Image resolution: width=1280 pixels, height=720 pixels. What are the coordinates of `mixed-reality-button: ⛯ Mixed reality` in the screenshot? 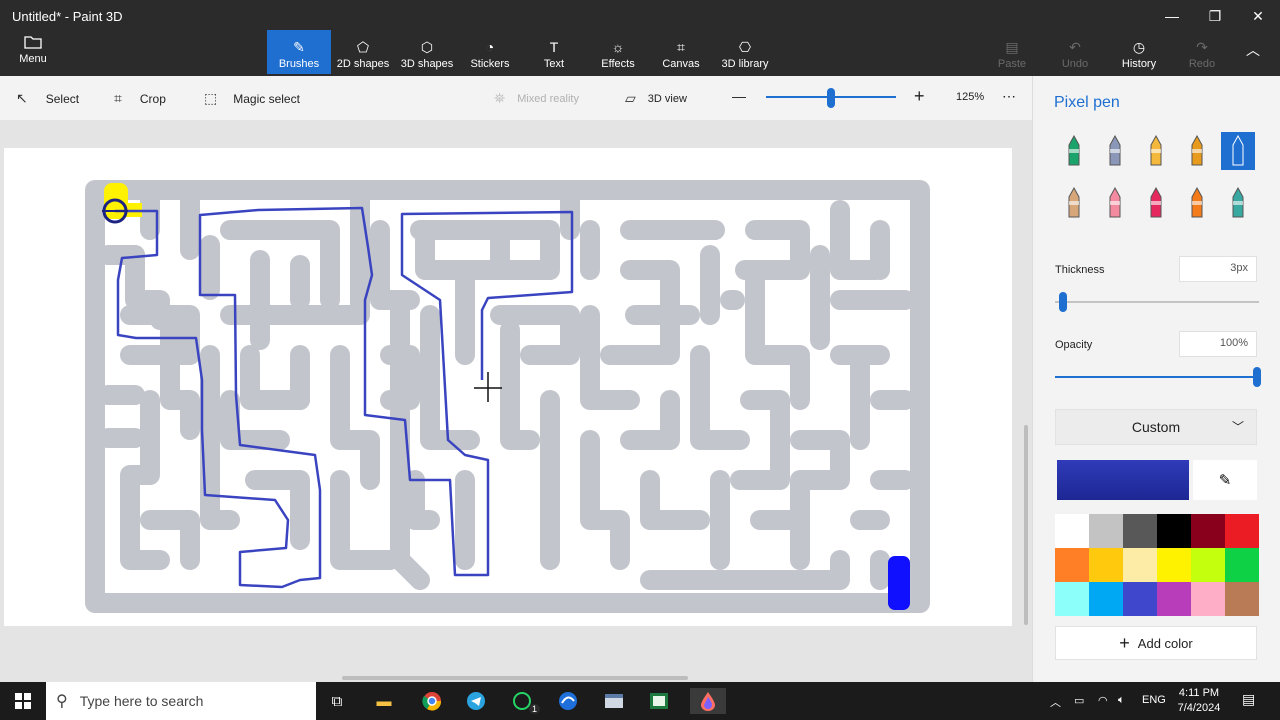 It's located at (536, 98).